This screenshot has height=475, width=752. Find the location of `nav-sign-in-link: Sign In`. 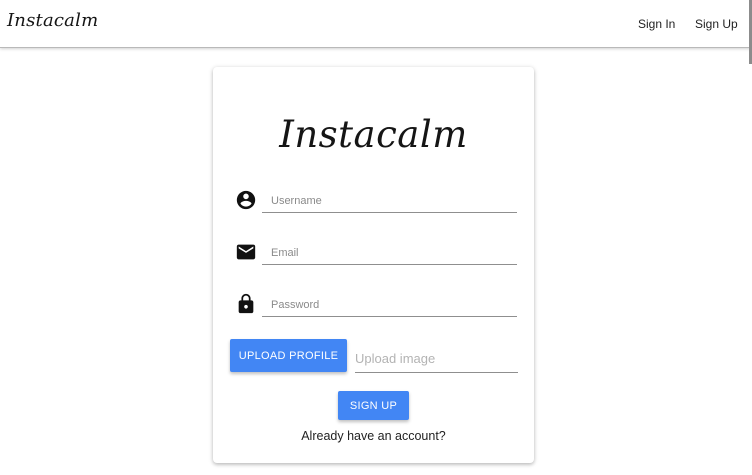

nav-sign-in-link: Sign In is located at coordinates (656, 24).